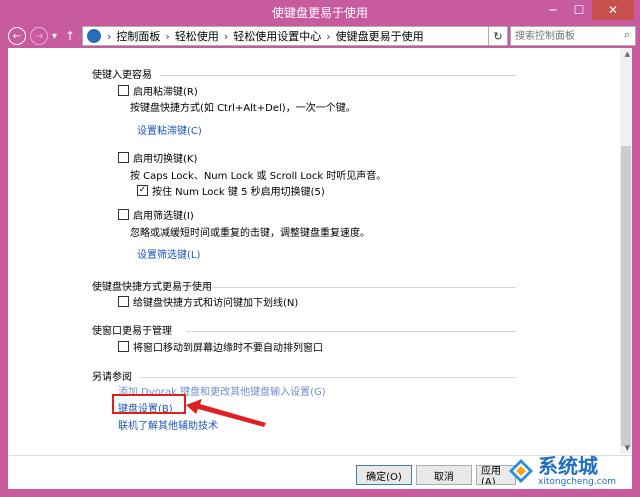  I want to click on breadcrumb: › 控制面板 › 轻松使用 › 轻松使用设置中心 › 使键盘更易于使用 ▾, so click(294, 36).